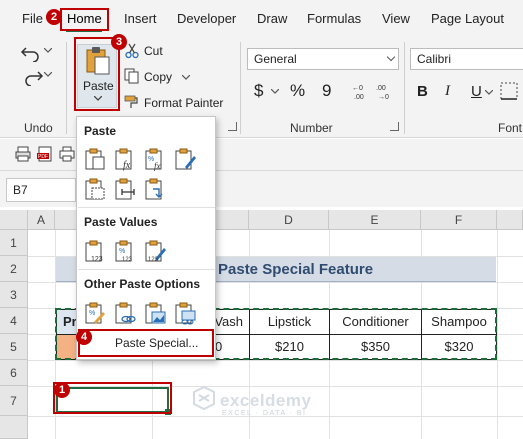  I want to click on undo-dropdown-icon, so click(48, 51).